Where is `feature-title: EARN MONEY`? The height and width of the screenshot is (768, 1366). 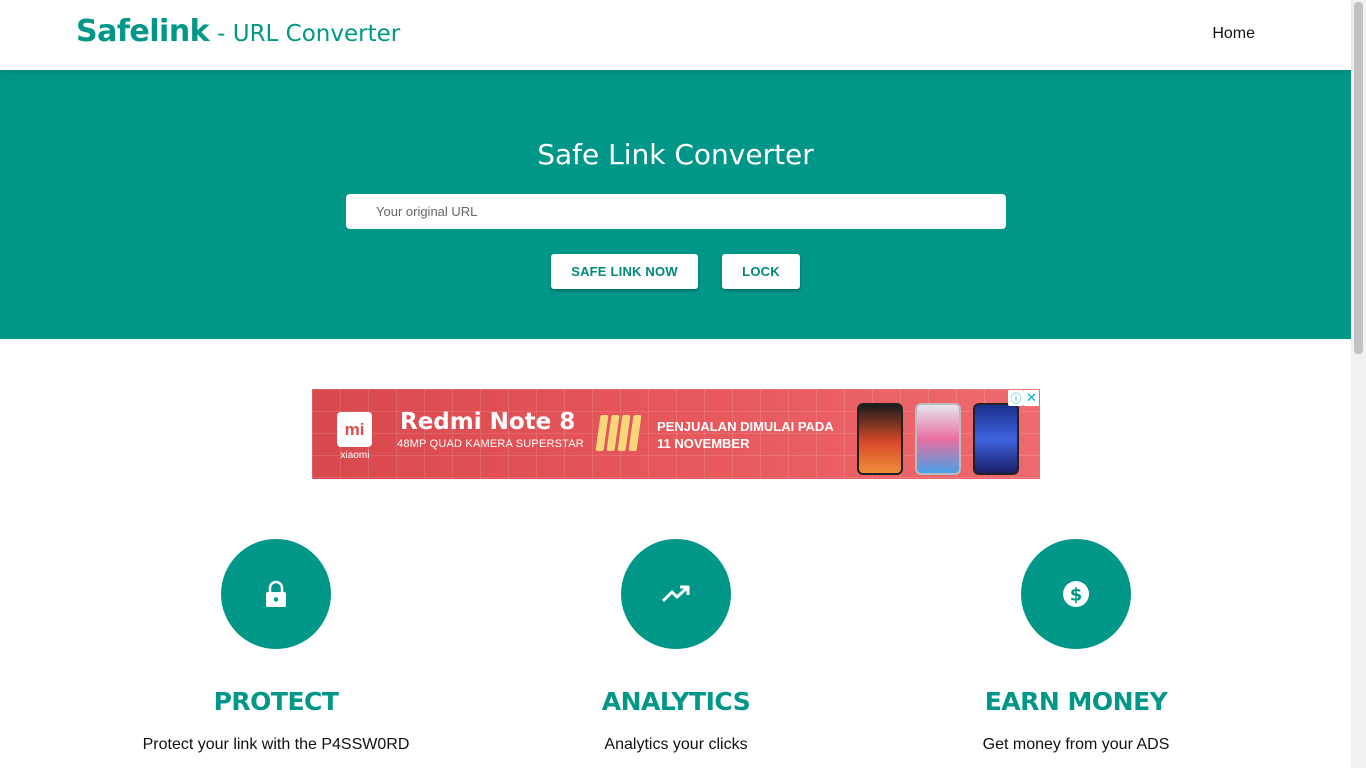 feature-title: EARN MONEY is located at coordinates (1076, 701).